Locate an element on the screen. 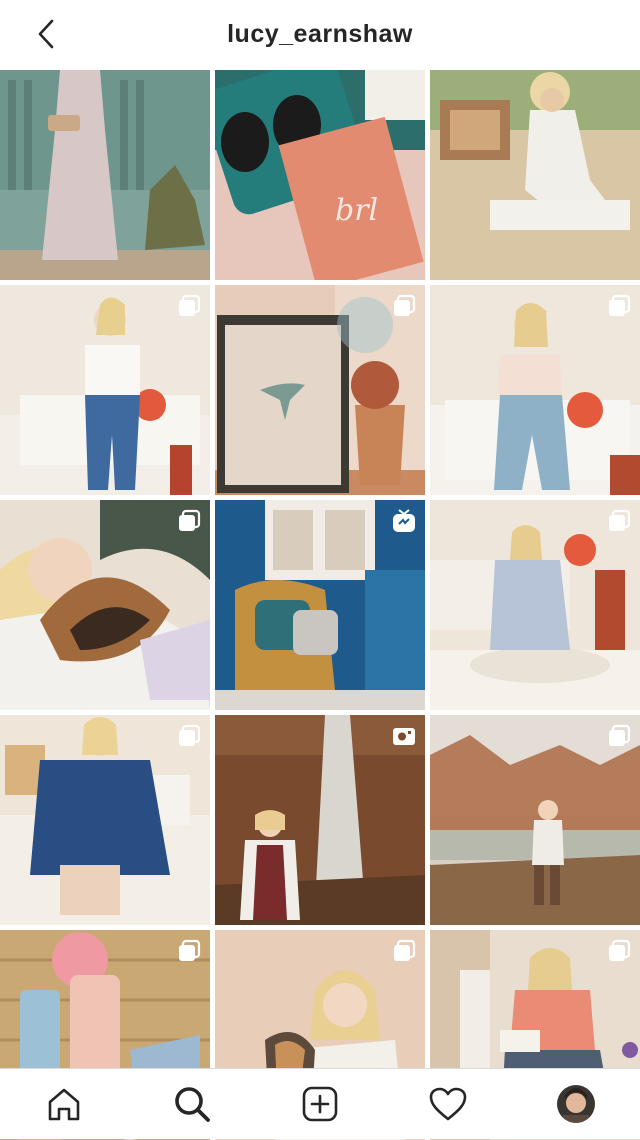  bottom-nav-bar is located at coordinates (320, 1103).